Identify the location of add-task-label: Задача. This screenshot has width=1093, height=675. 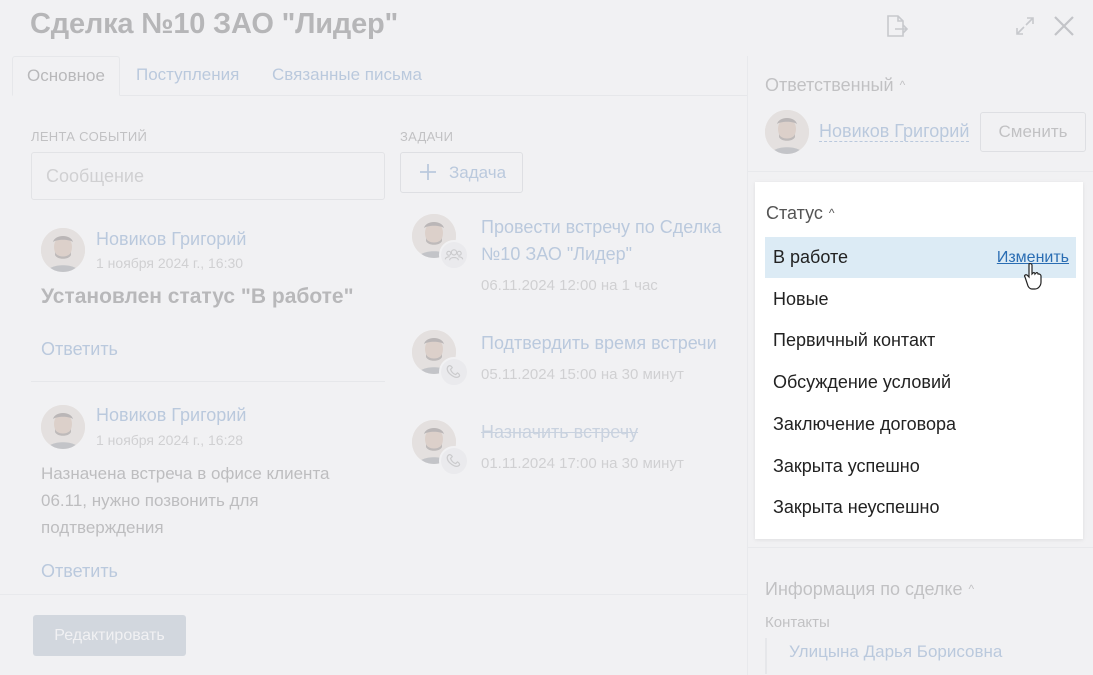
(478, 172).